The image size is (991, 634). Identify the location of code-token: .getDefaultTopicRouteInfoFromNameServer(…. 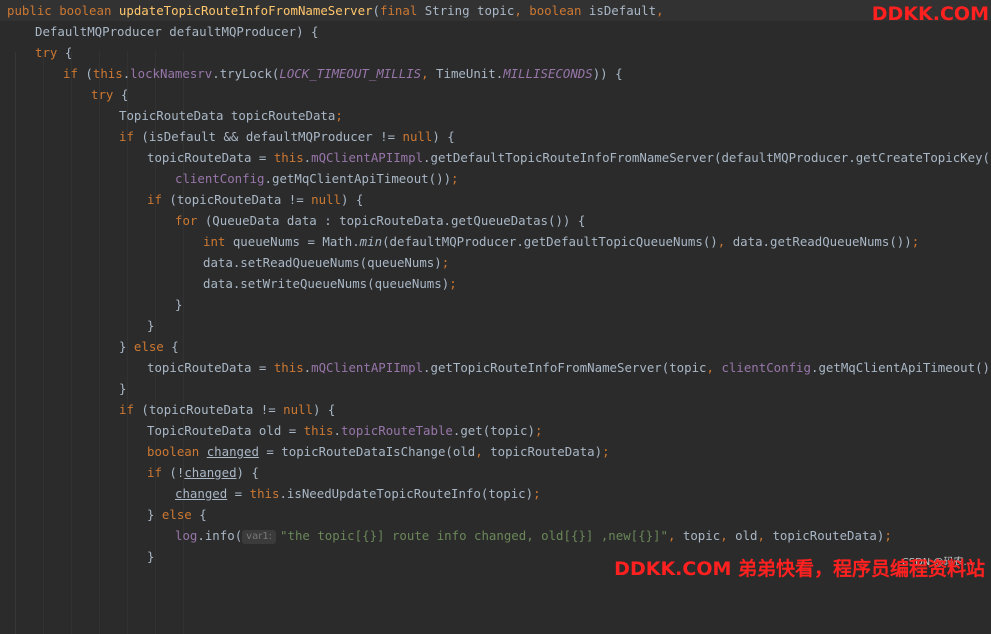
(707, 157).